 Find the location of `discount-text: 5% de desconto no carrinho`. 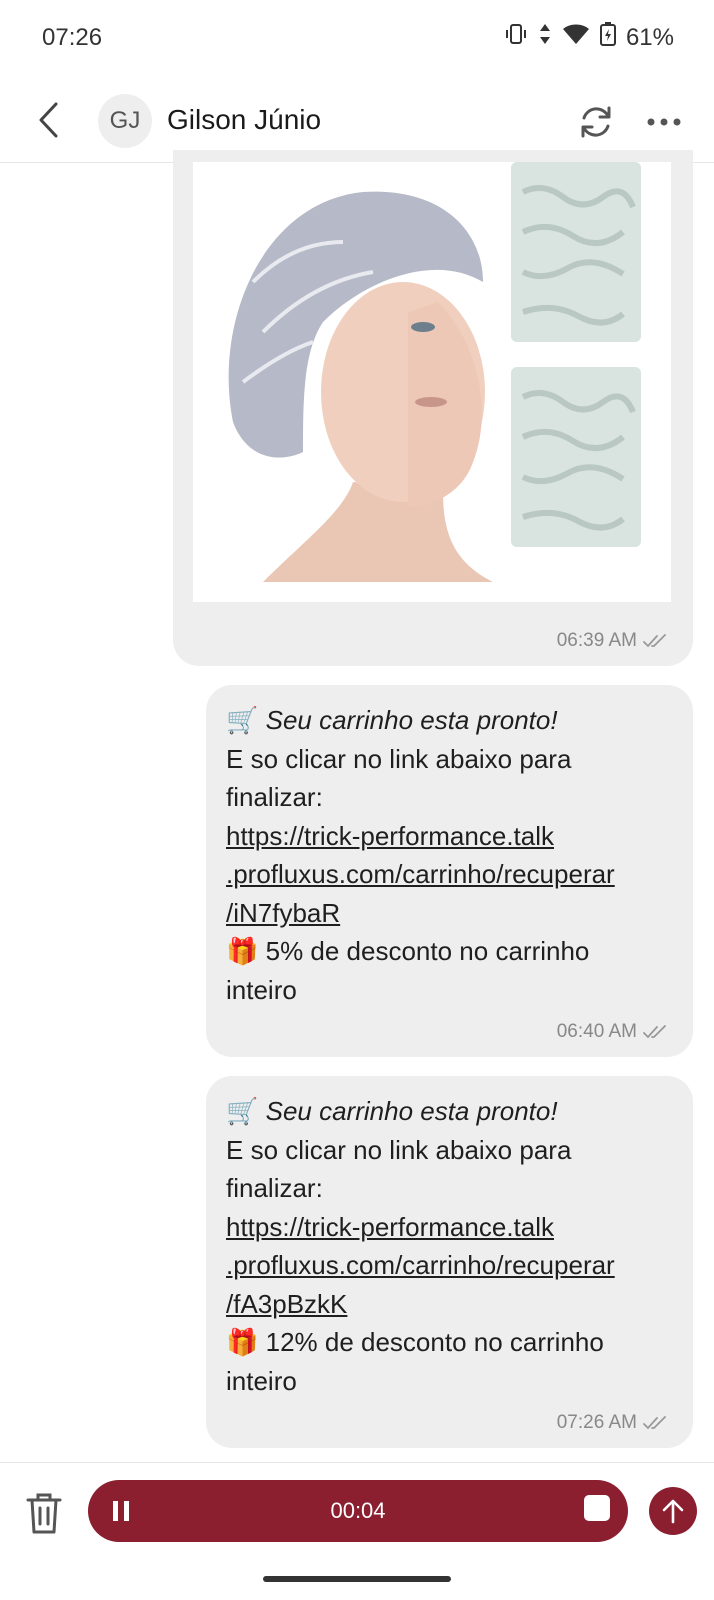

discount-text: 5% de desconto no carrinho is located at coordinates (427, 951).